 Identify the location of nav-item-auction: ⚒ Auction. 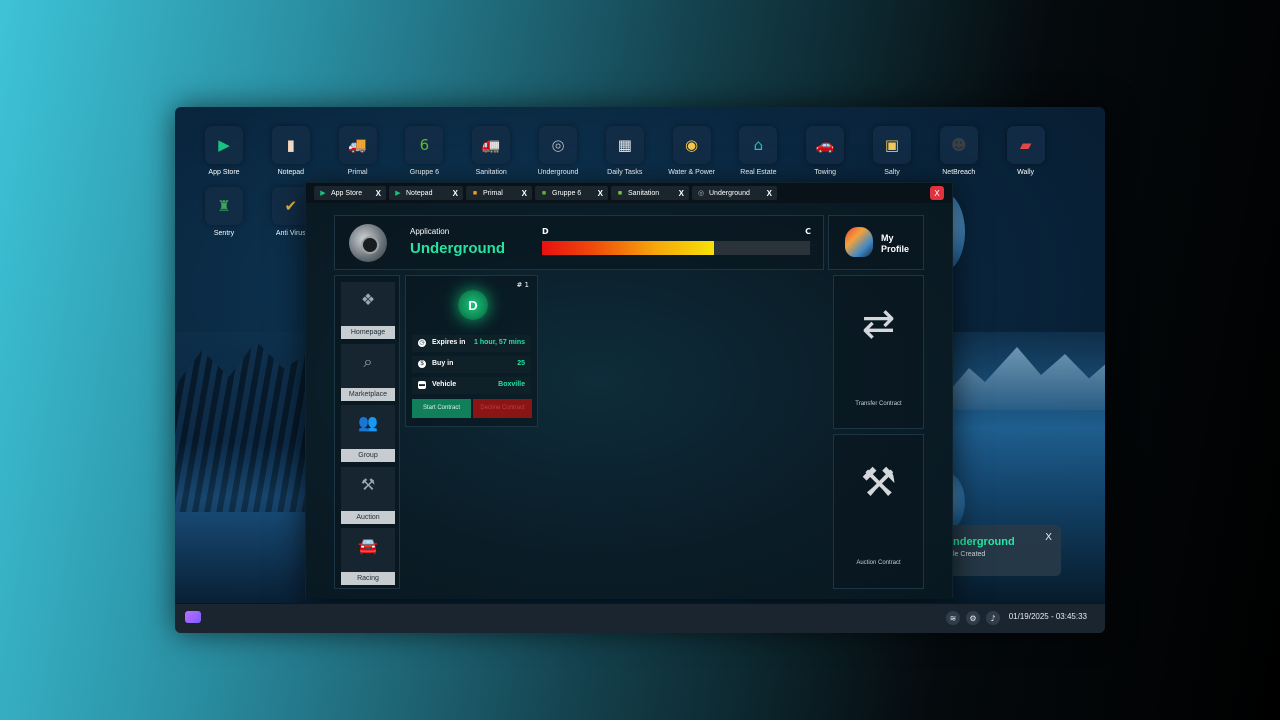
(368, 495).